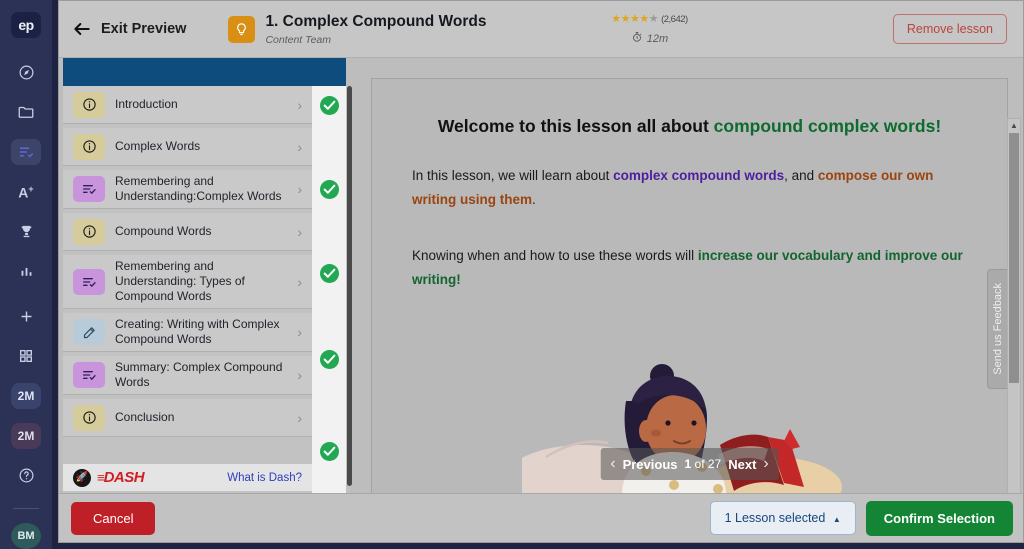 The width and height of the screenshot is (1024, 549). I want to click on lesson-item-label: Compound Words, so click(163, 231).